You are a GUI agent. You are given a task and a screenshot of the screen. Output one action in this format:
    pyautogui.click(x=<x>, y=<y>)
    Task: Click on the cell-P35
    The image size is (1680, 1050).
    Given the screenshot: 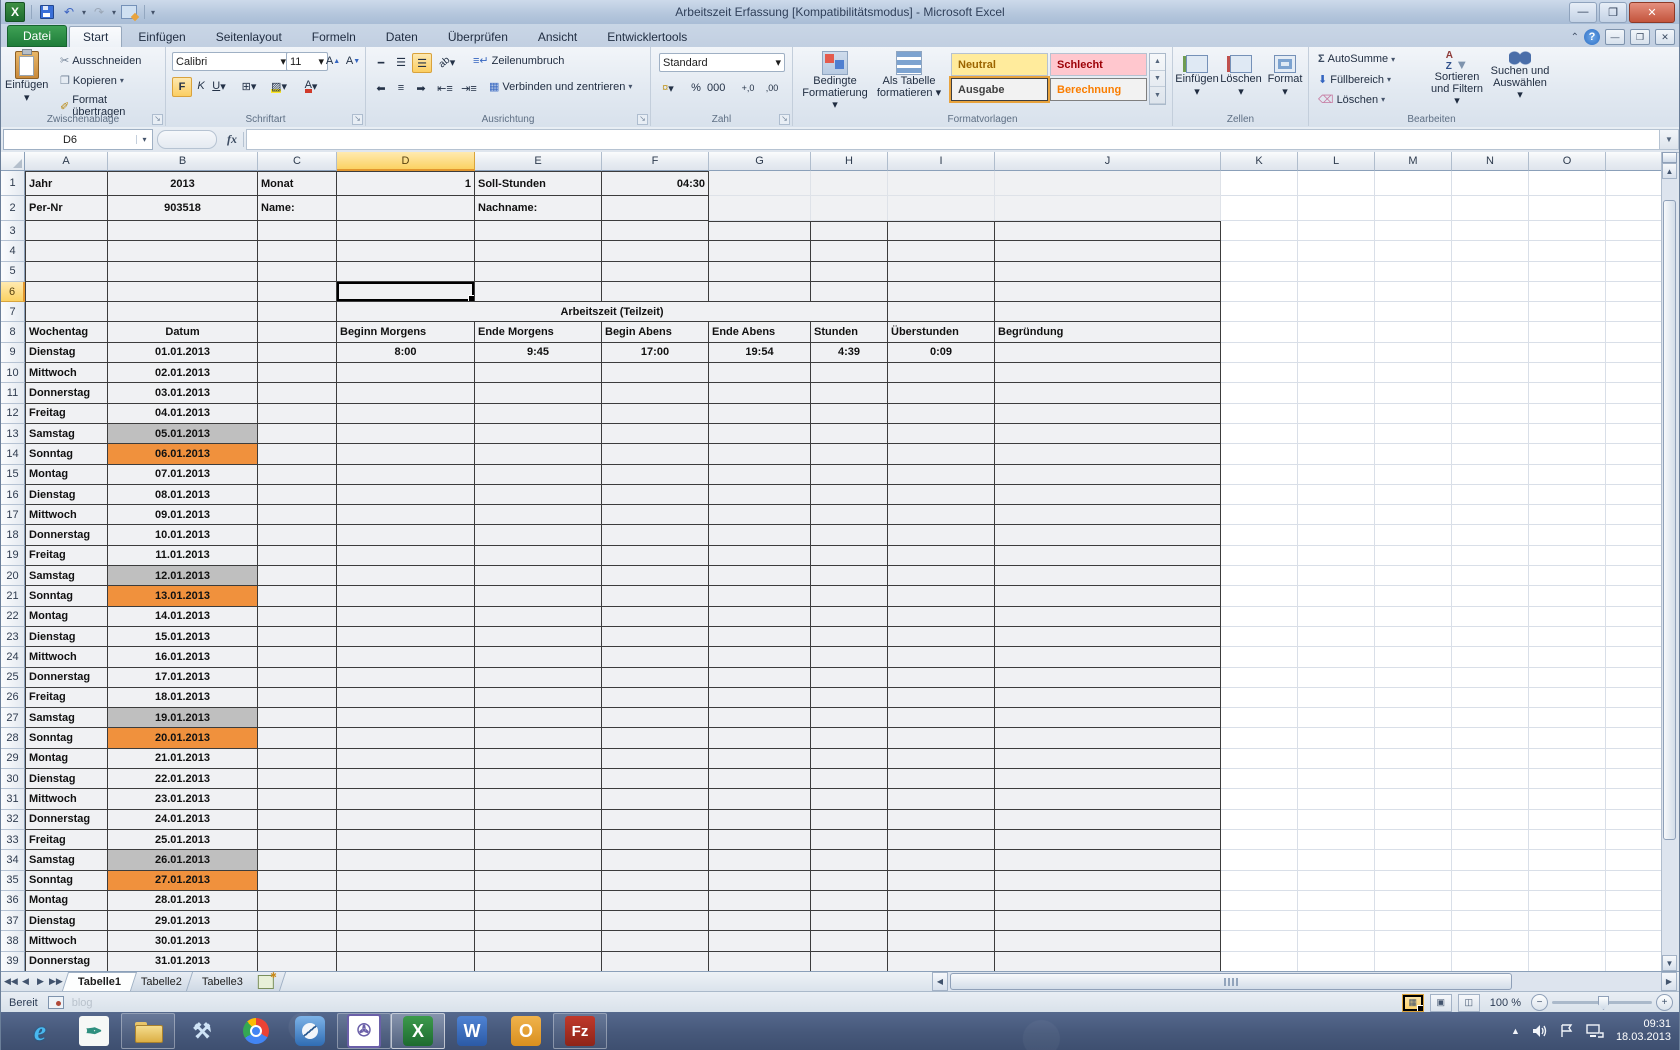 What is the action you would take?
    pyautogui.click(x=1634, y=880)
    